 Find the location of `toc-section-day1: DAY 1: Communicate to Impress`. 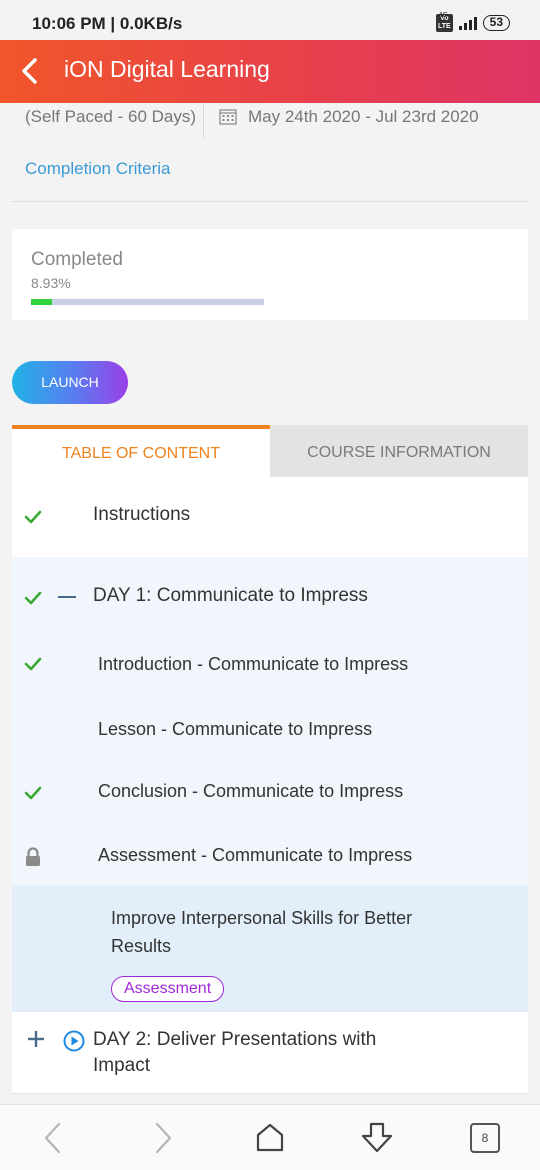

toc-section-day1: DAY 1: Communicate to Impress is located at coordinates (270, 593).